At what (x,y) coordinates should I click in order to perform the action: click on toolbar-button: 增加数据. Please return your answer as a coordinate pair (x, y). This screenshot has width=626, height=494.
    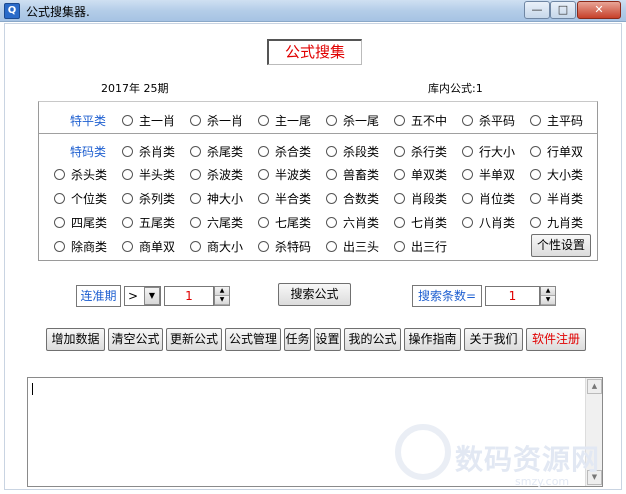
    Looking at the image, I should click on (75, 339).